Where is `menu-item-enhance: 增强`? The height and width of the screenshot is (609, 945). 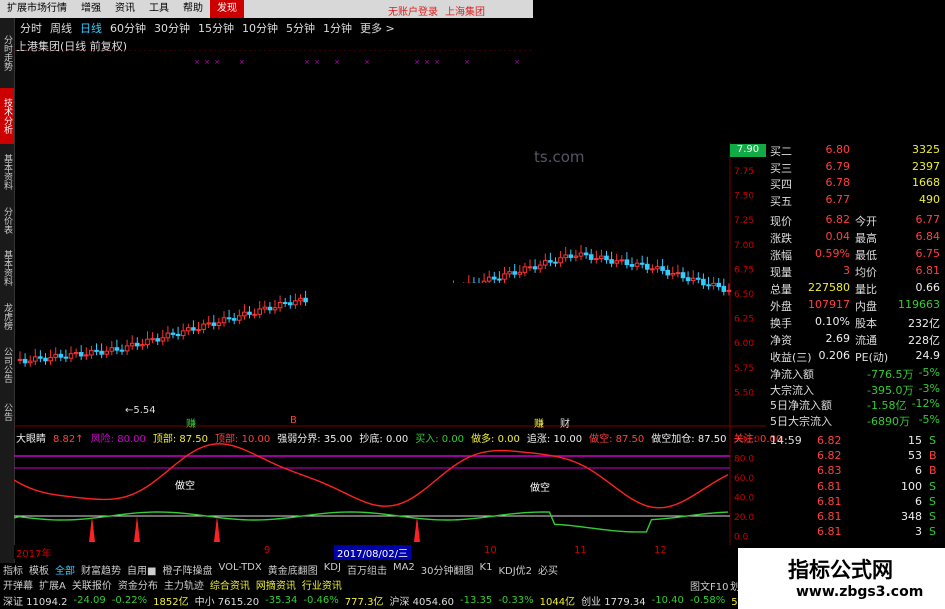 menu-item-enhance: 增强 is located at coordinates (91, 9).